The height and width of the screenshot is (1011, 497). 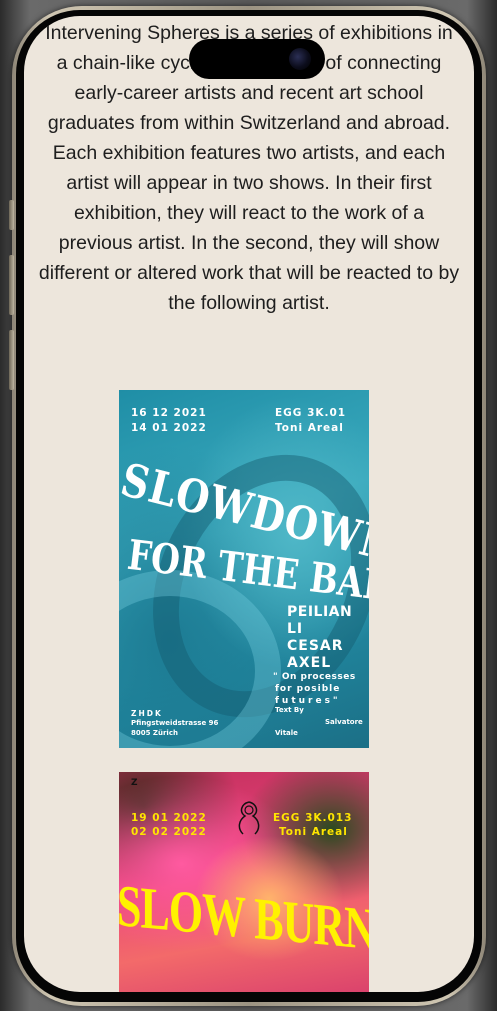 What do you see at coordinates (309, 663) in the screenshot?
I see `poster-artist2-last-name: AXEL` at bounding box center [309, 663].